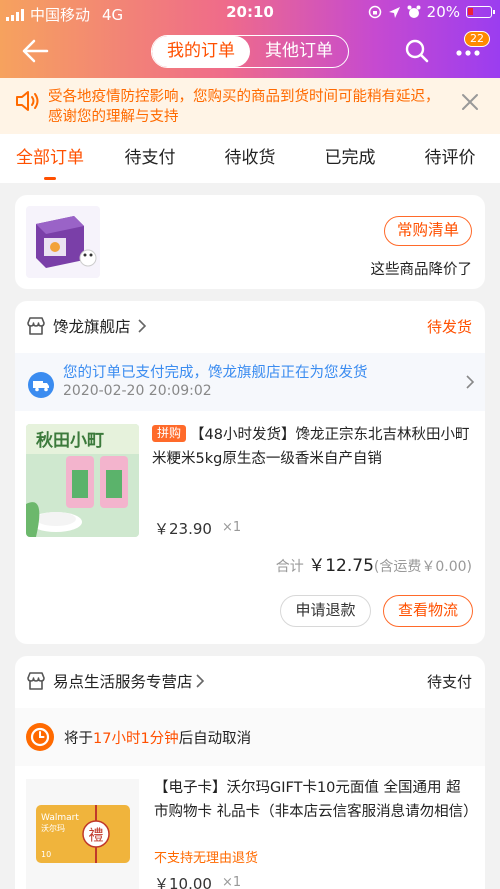 Image resolution: width=500 pixels, height=889 pixels. I want to click on product-price: ￥23.90, so click(183, 529).